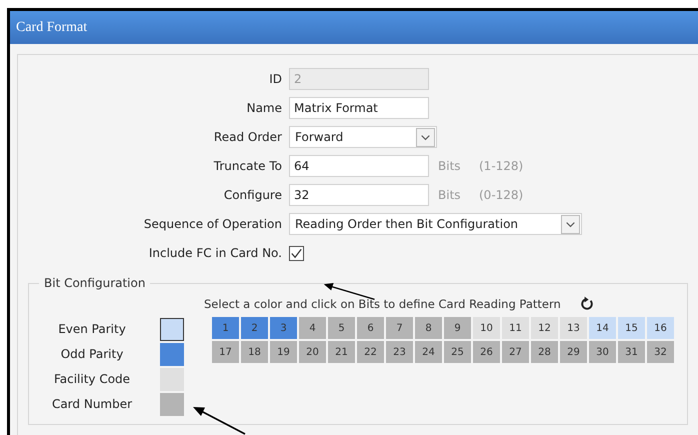 The height and width of the screenshot is (435, 698). I want to click on legend-label: Odd Parity, so click(92, 354).